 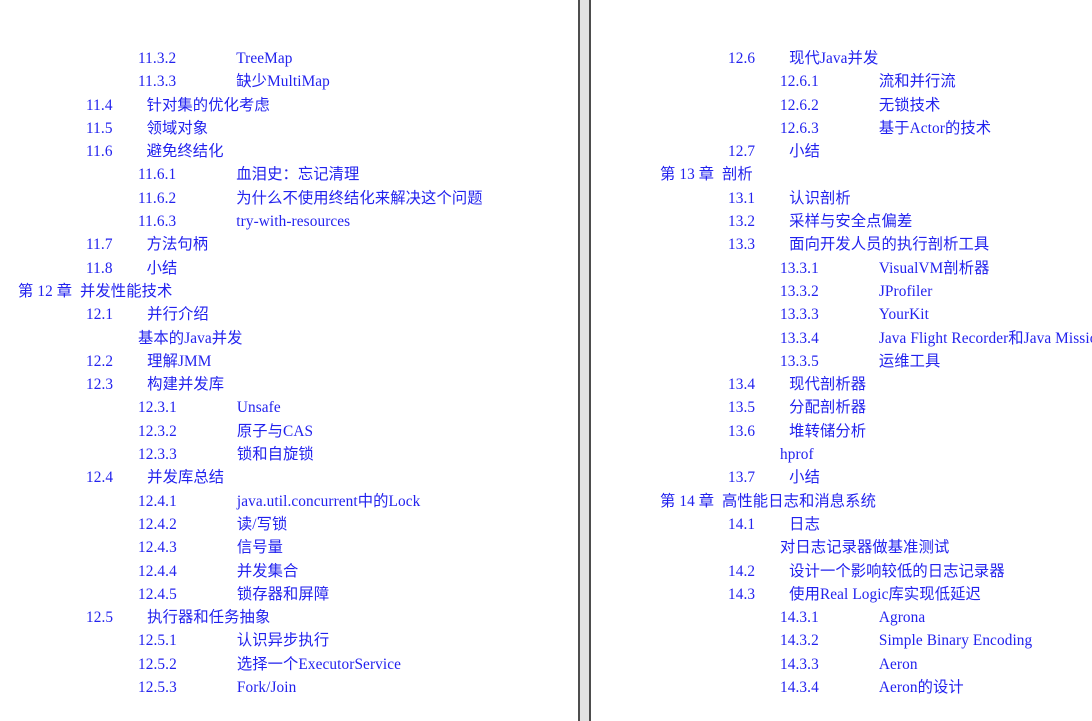 What do you see at coordinates (328, 501) in the screenshot?
I see `toc-entry-title: java.util.concurrent中的Lock` at bounding box center [328, 501].